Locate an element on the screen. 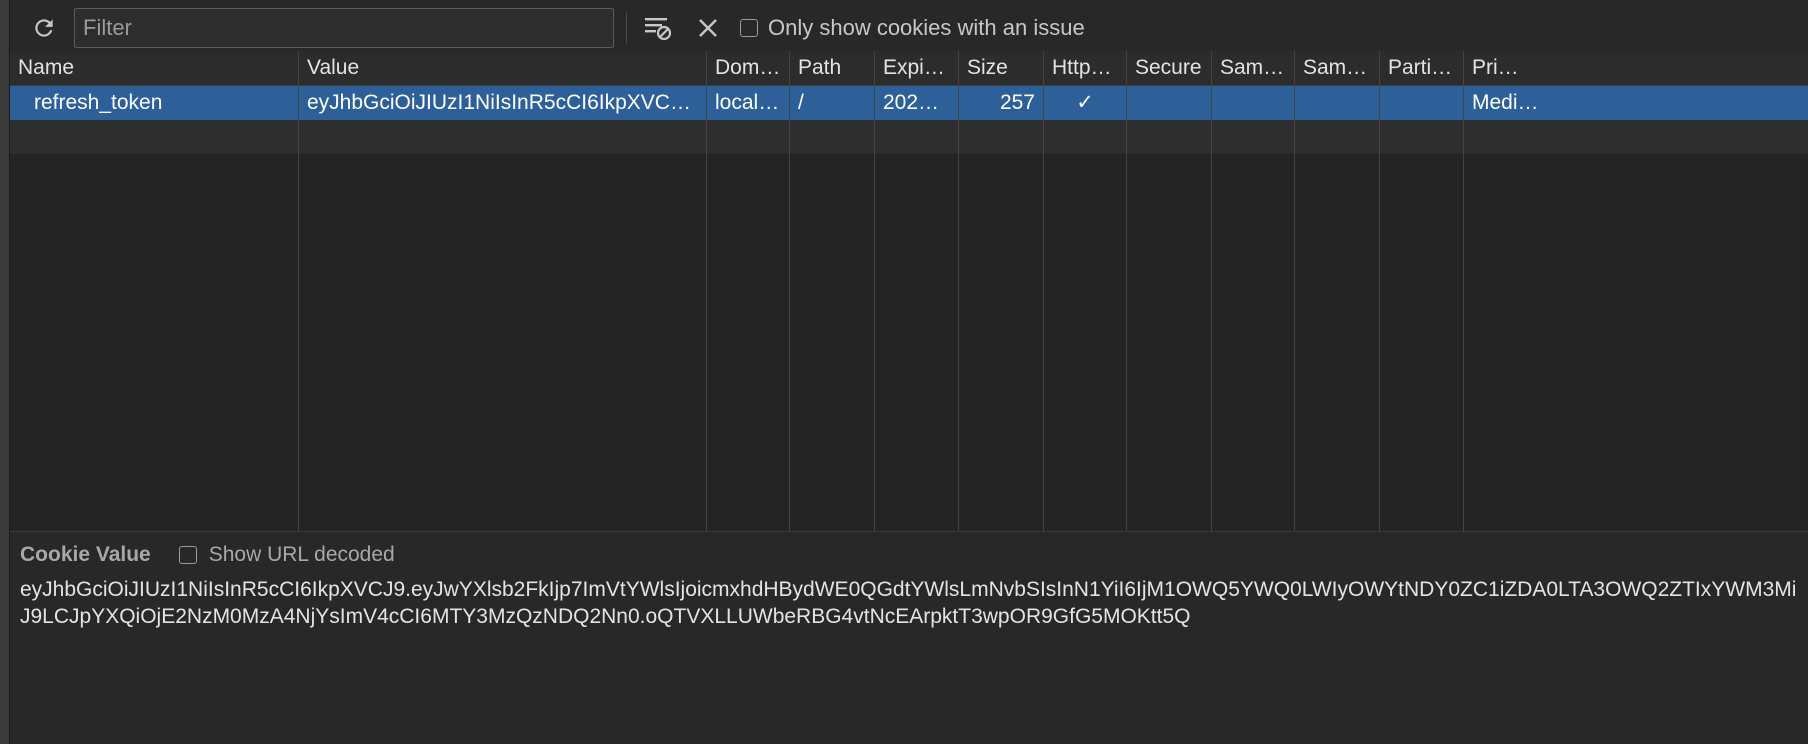  empty-table-row is located at coordinates (909, 137).